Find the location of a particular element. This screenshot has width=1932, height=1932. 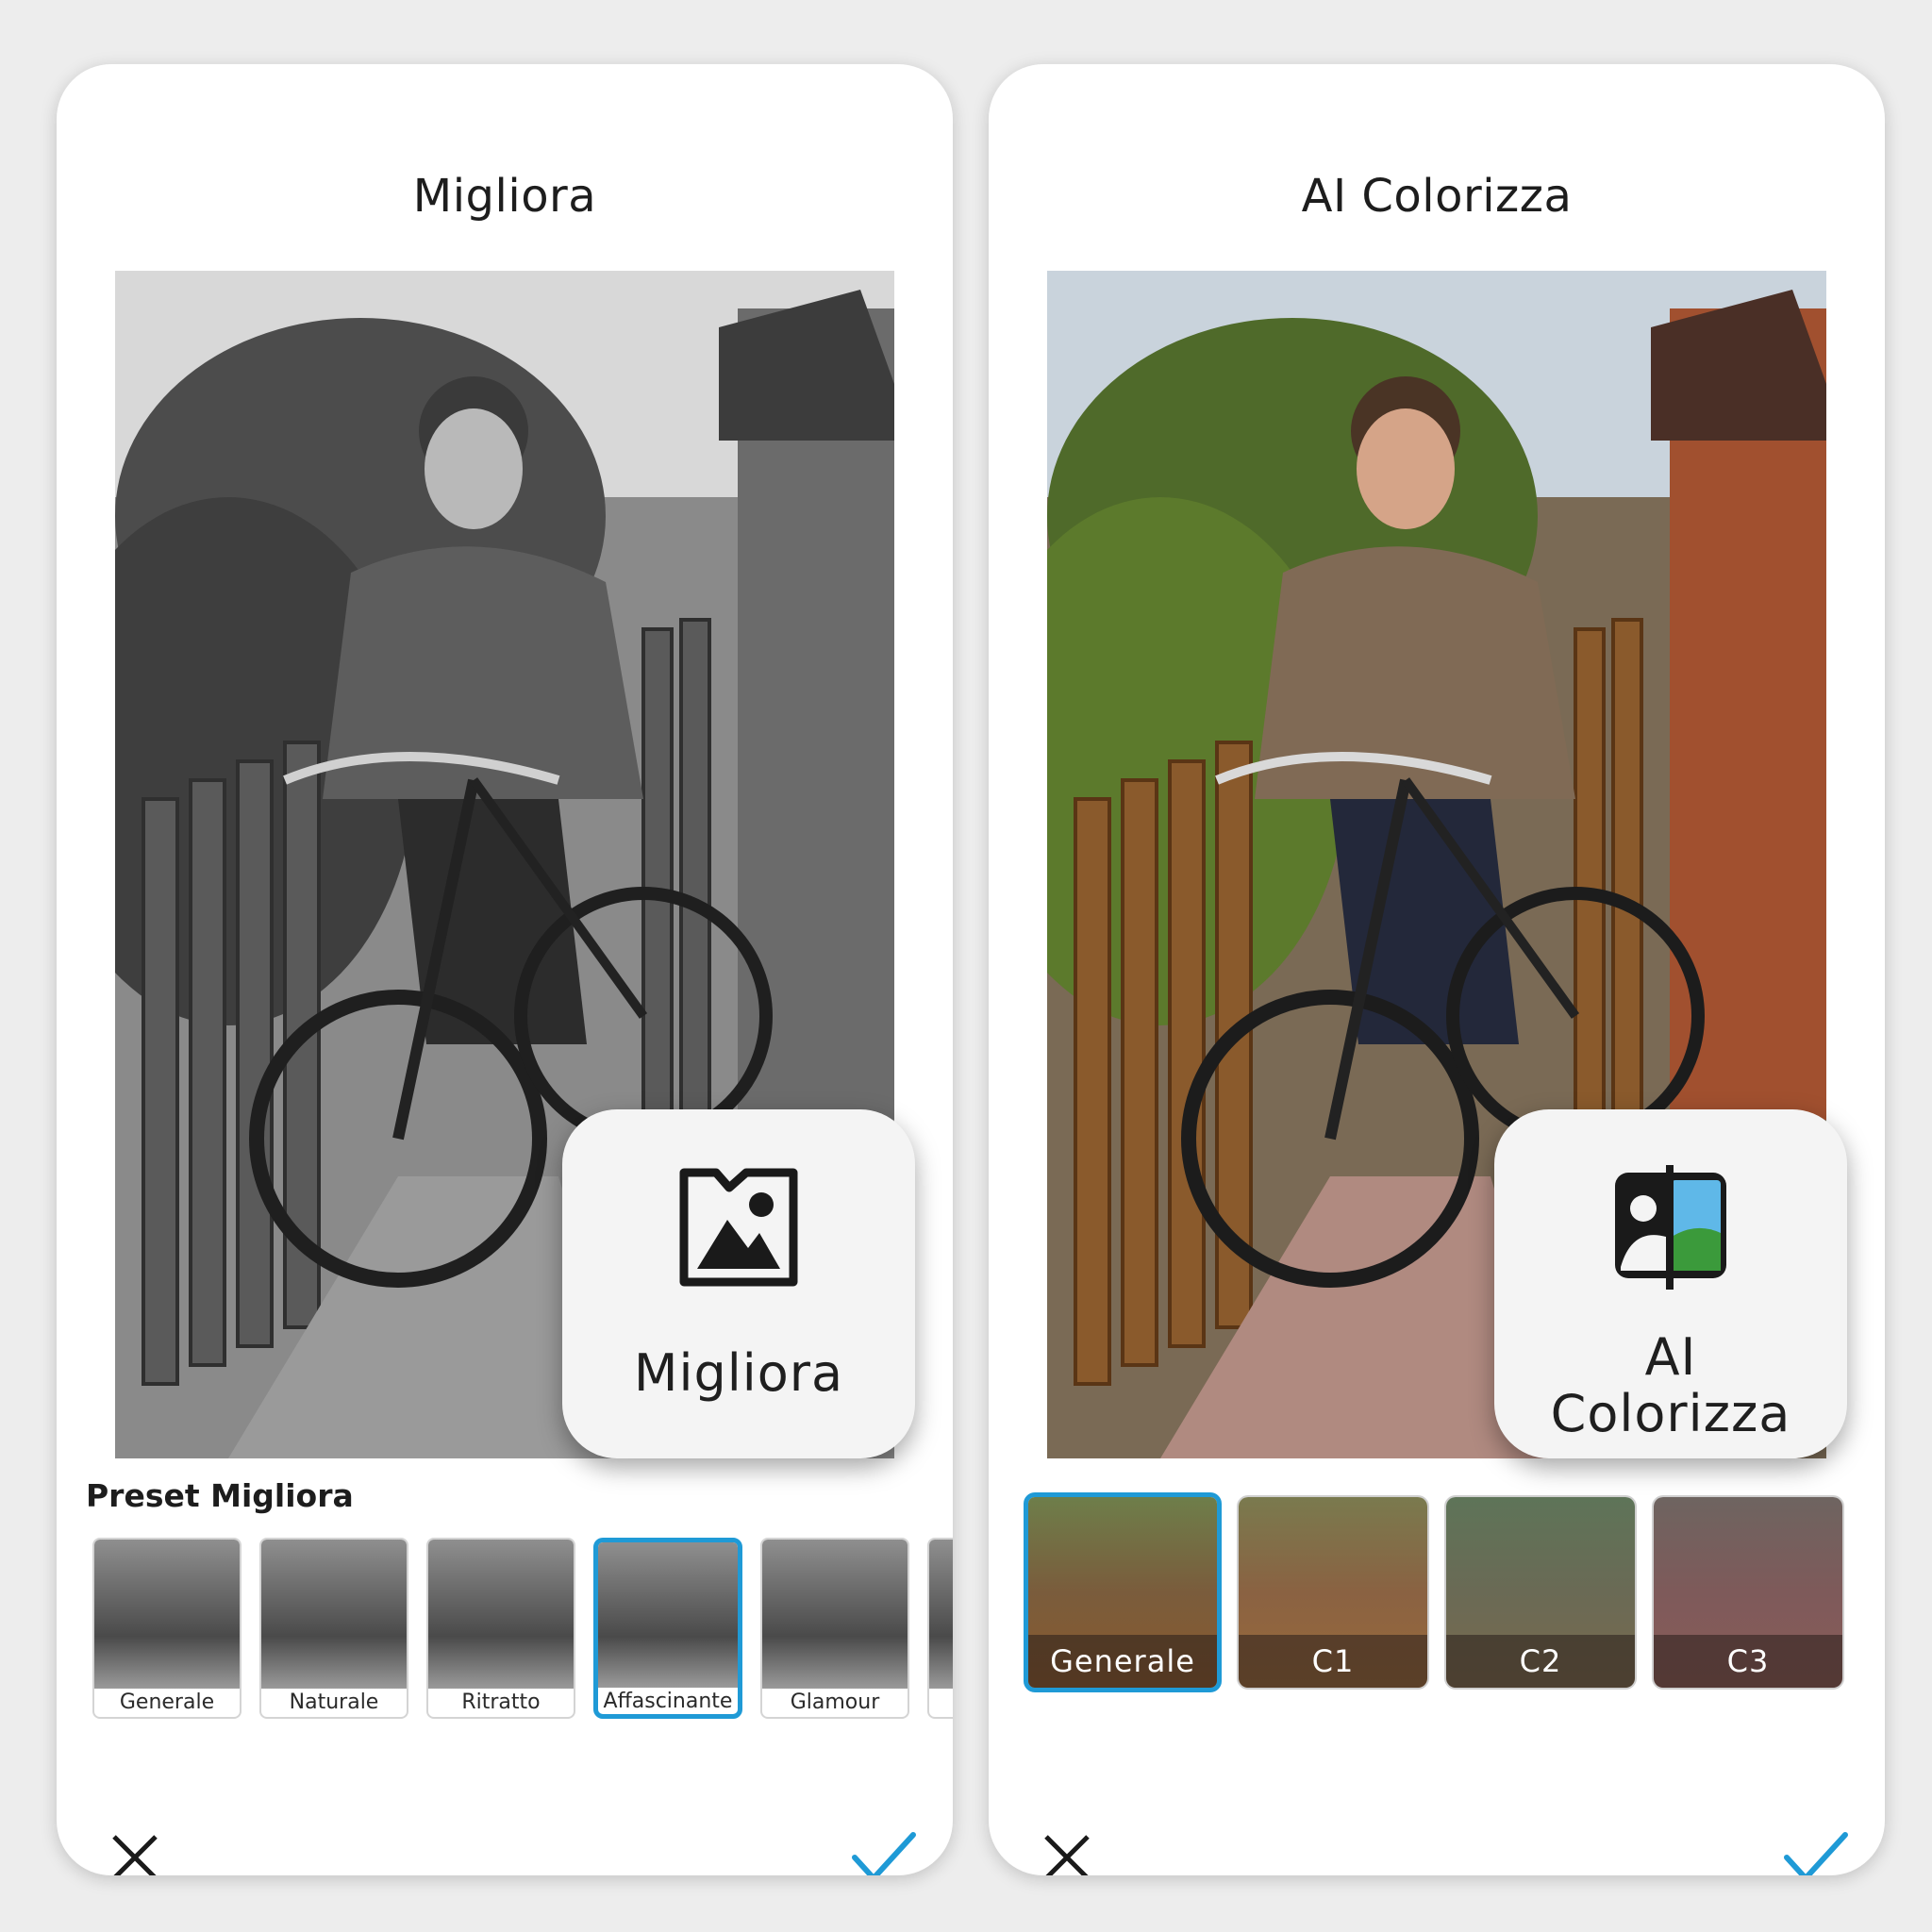

enhance-feature-card: Migliora is located at coordinates (739, 1283).